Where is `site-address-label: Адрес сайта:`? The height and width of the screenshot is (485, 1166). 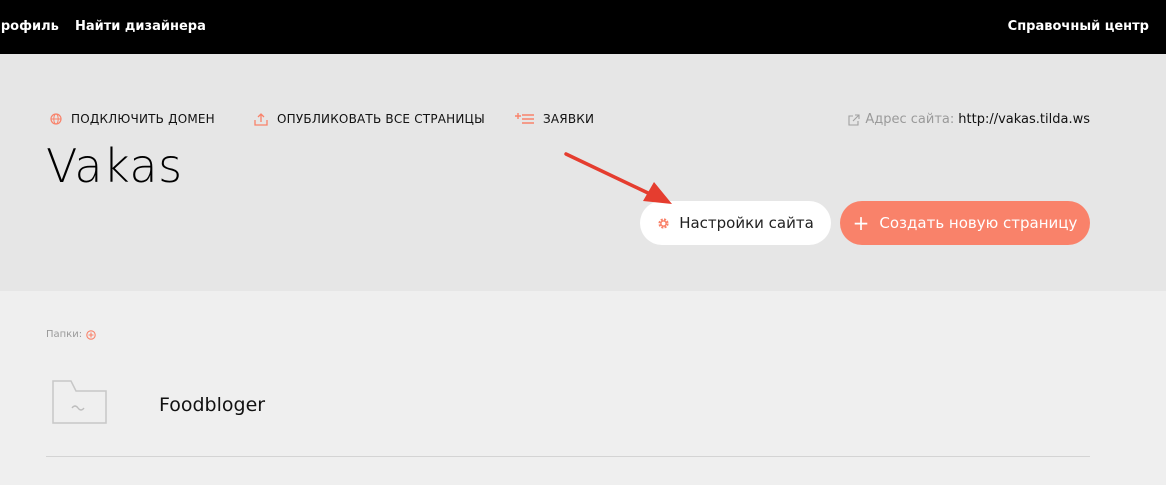
site-address-label: Адрес сайта: is located at coordinates (910, 119).